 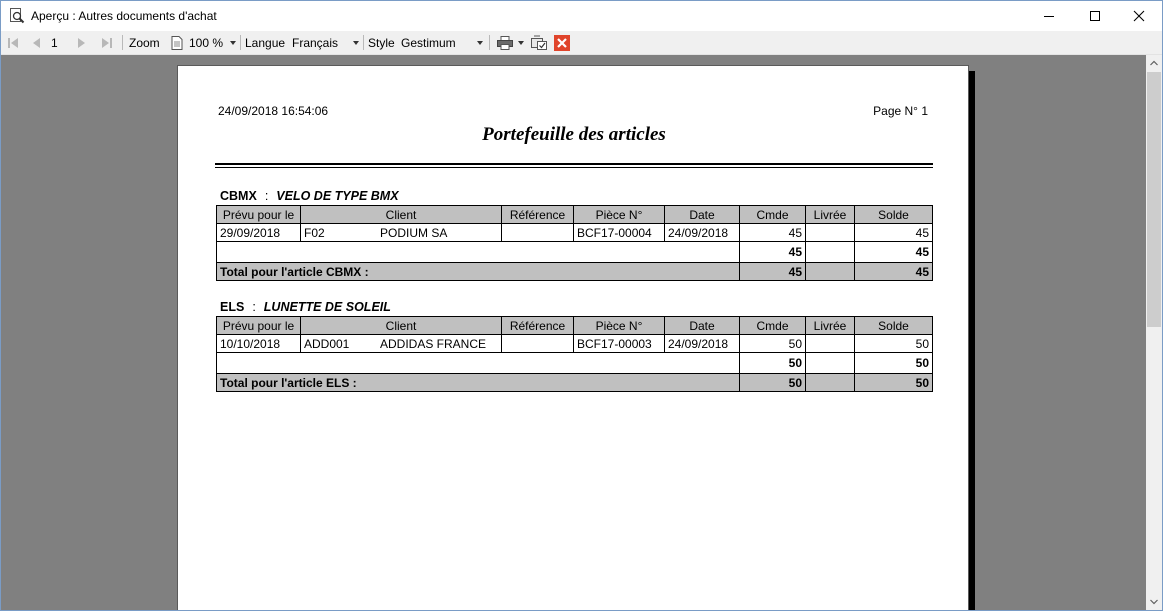 I want to click on subtotal-solde: 50, so click(x=893, y=363).